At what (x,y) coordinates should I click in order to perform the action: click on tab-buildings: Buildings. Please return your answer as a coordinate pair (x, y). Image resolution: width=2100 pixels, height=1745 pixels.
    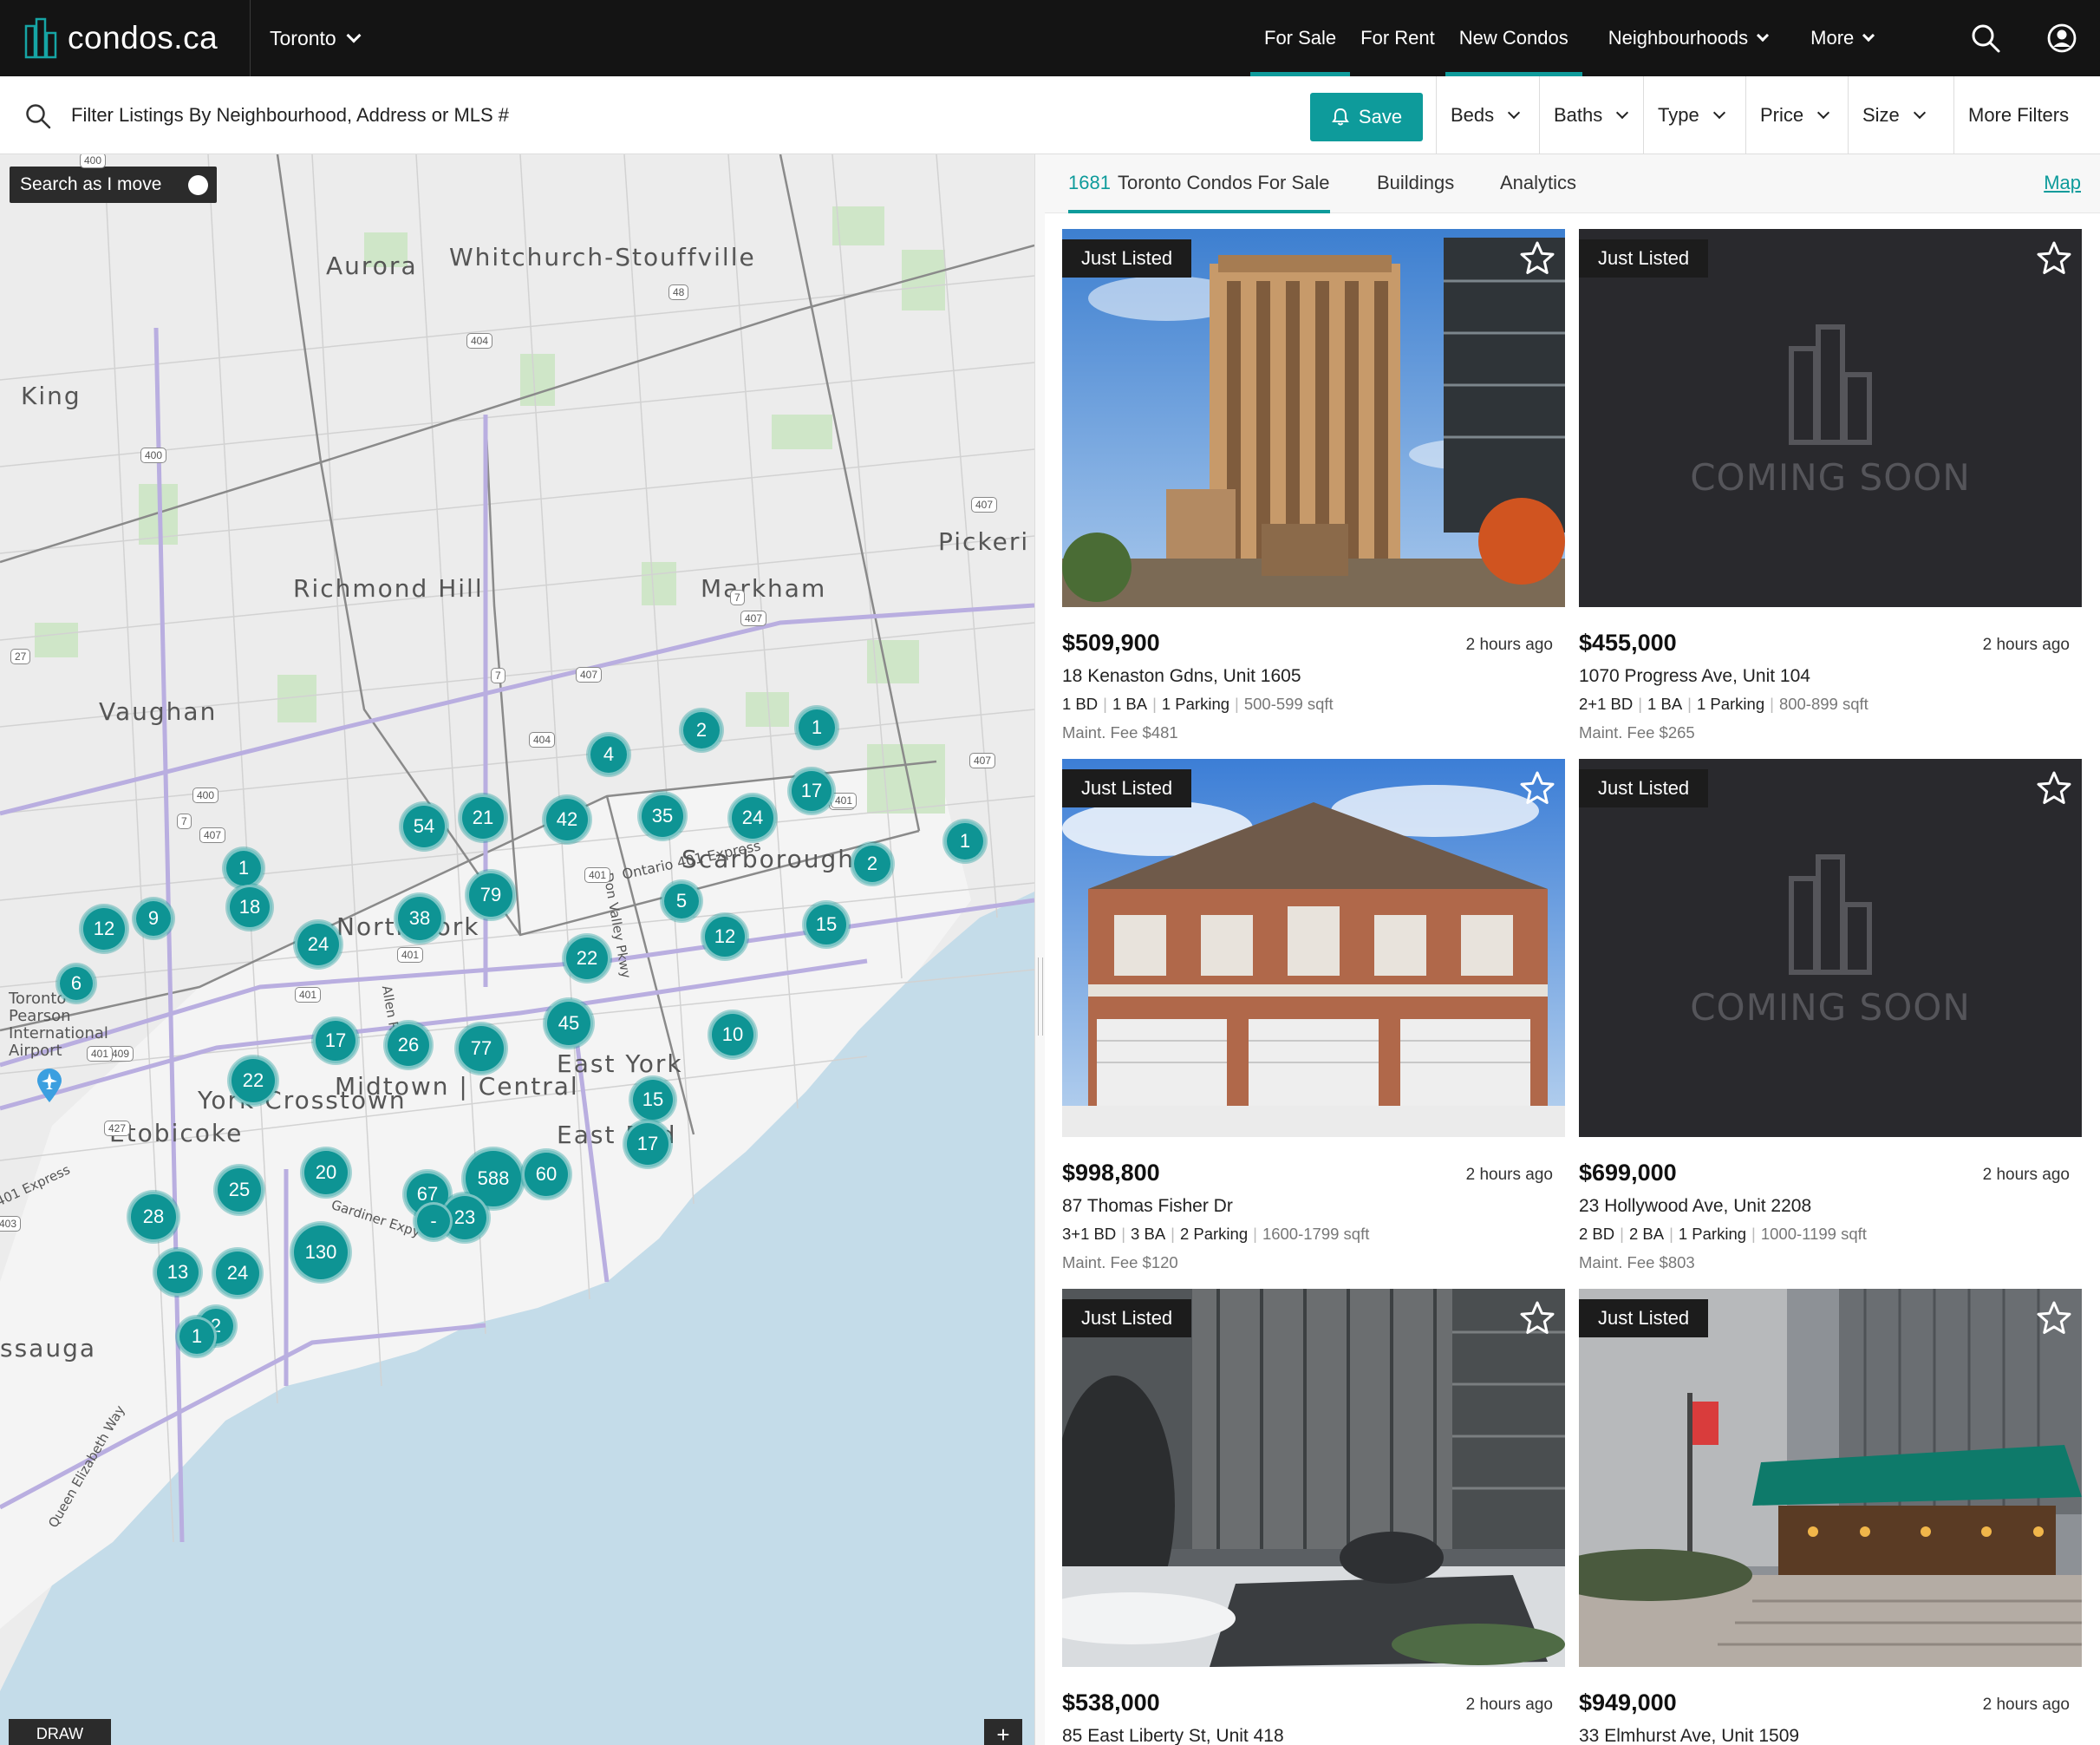
    Looking at the image, I should click on (1415, 184).